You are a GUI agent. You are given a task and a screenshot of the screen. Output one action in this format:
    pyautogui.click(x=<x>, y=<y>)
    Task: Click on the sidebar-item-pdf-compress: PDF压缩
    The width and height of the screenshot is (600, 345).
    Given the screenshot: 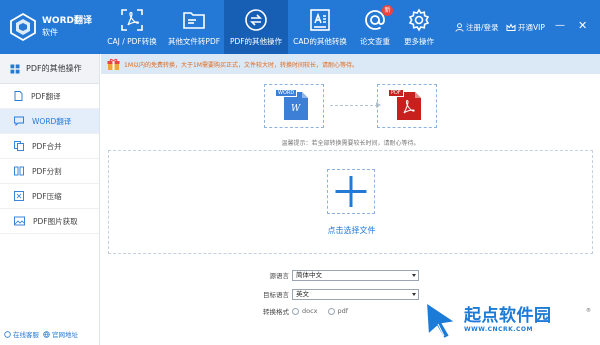 What is the action you would take?
    pyautogui.click(x=49, y=196)
    